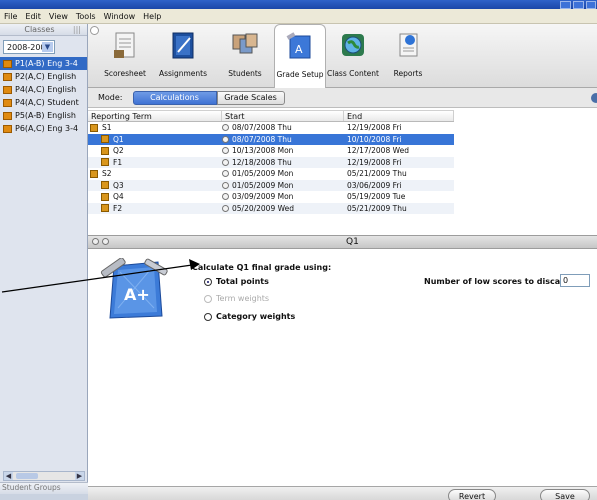 The width and height of the screenshot is (597, 500). I want to click on term-cell: Q2, so click(155, 150).